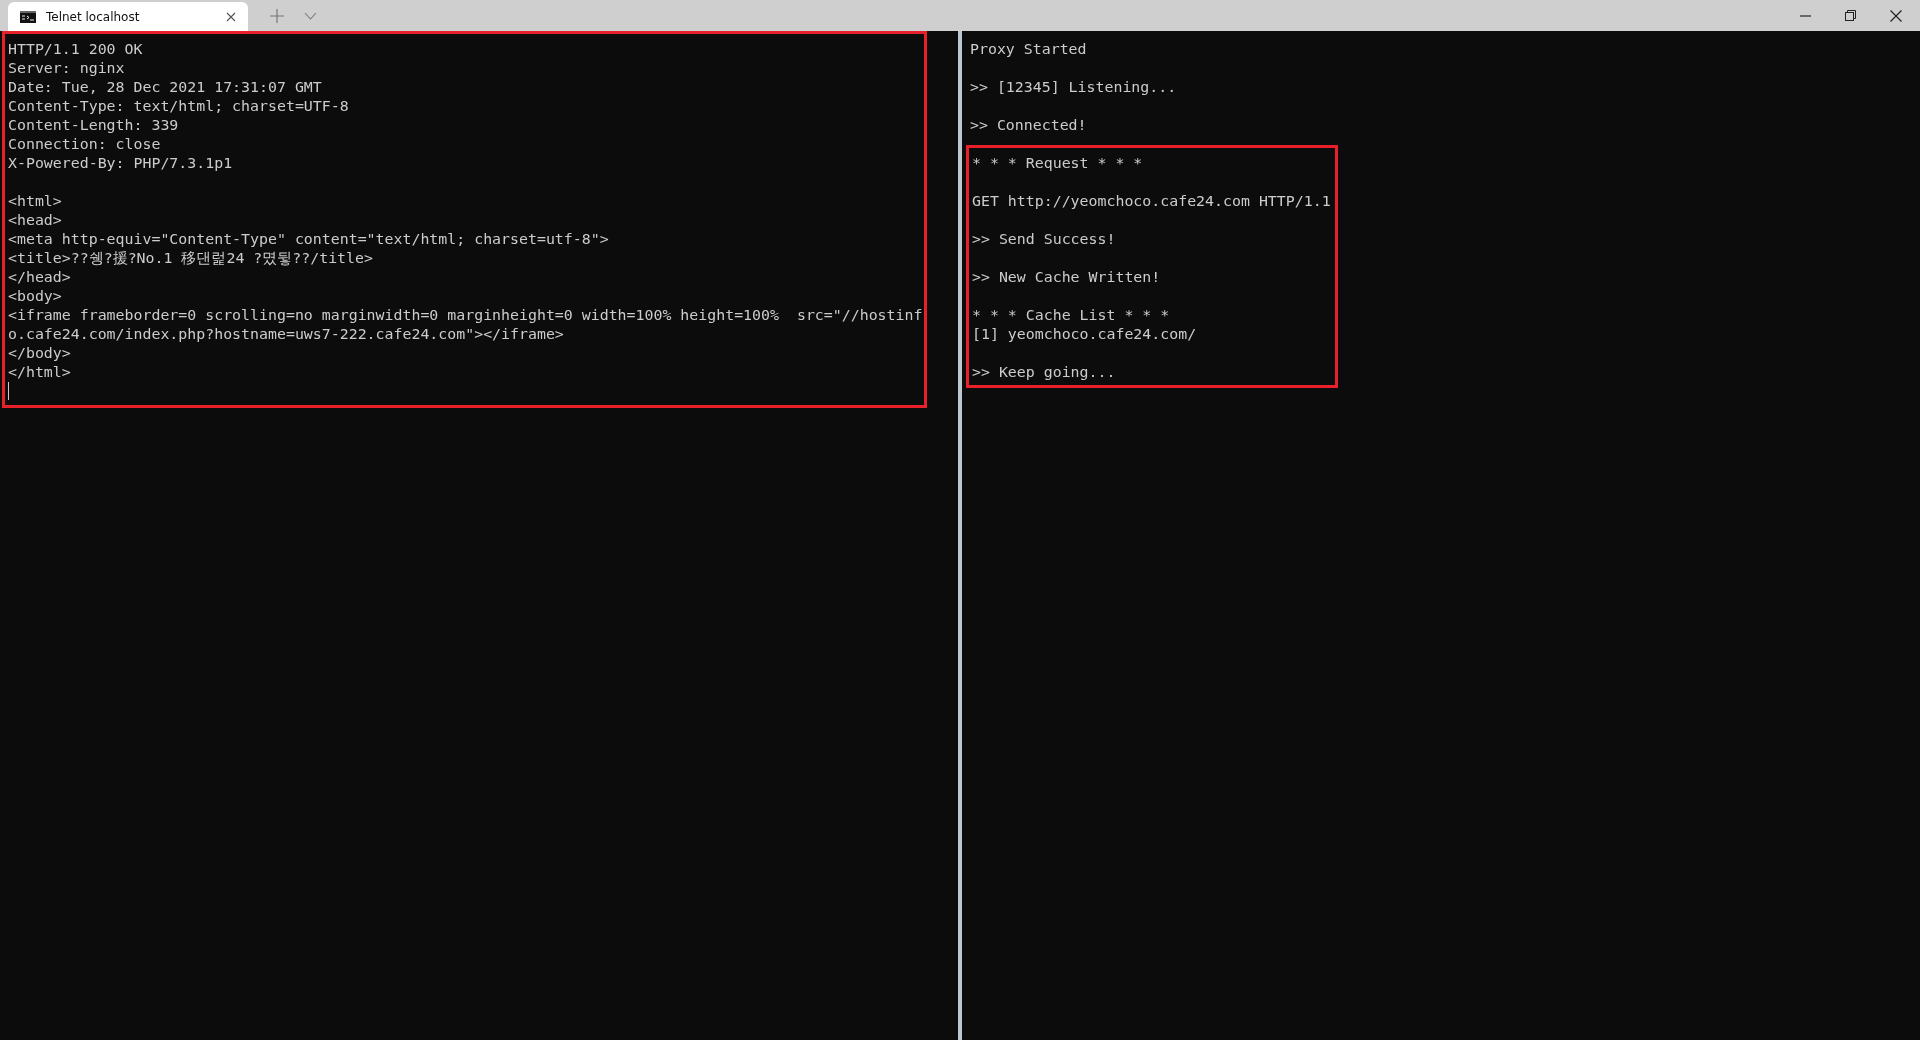 The height and width of the screenshot is (1040, 1920). What do you see at coordinates (231, 16) in the screenshot?
I see `close-tab-icon` at bounding box center [231, 16].